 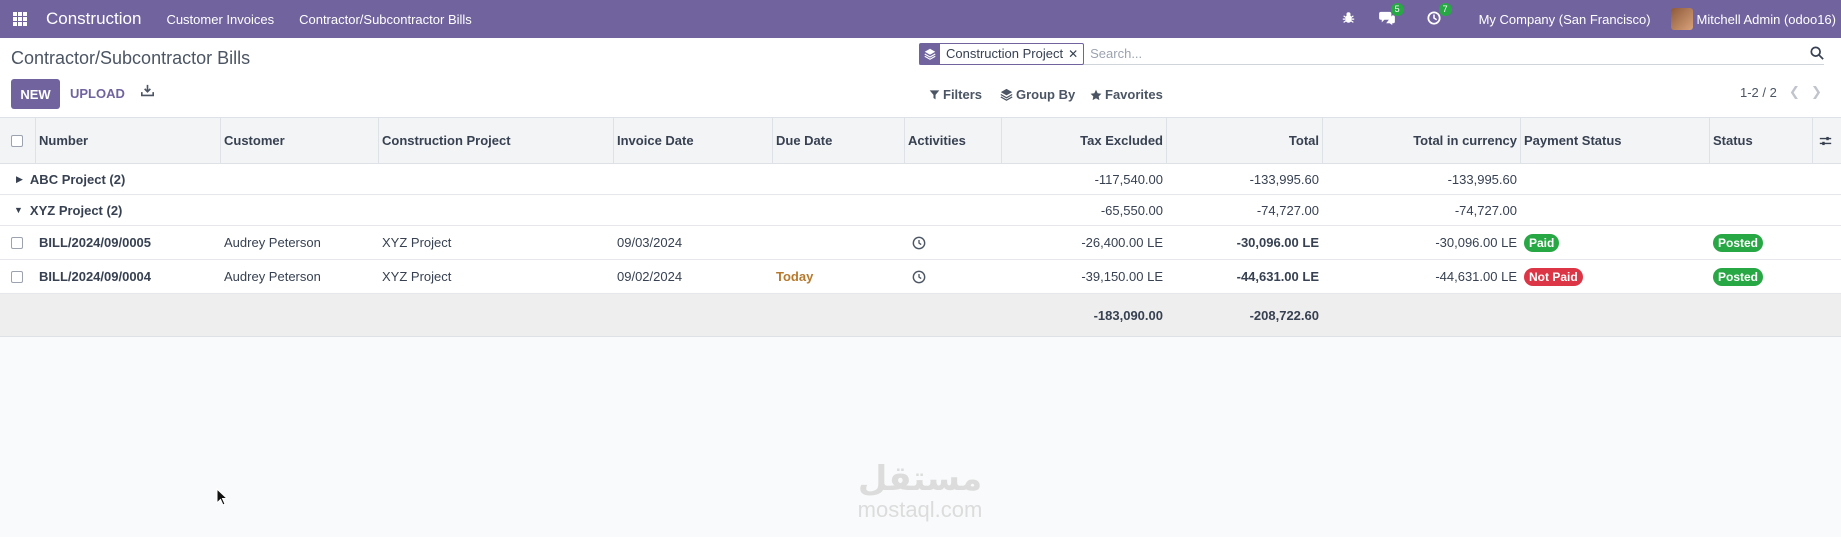 What do you see at coordinates (934, 95) in the screenshot?
I see `filter-icon` at bounding box center [934, 95].